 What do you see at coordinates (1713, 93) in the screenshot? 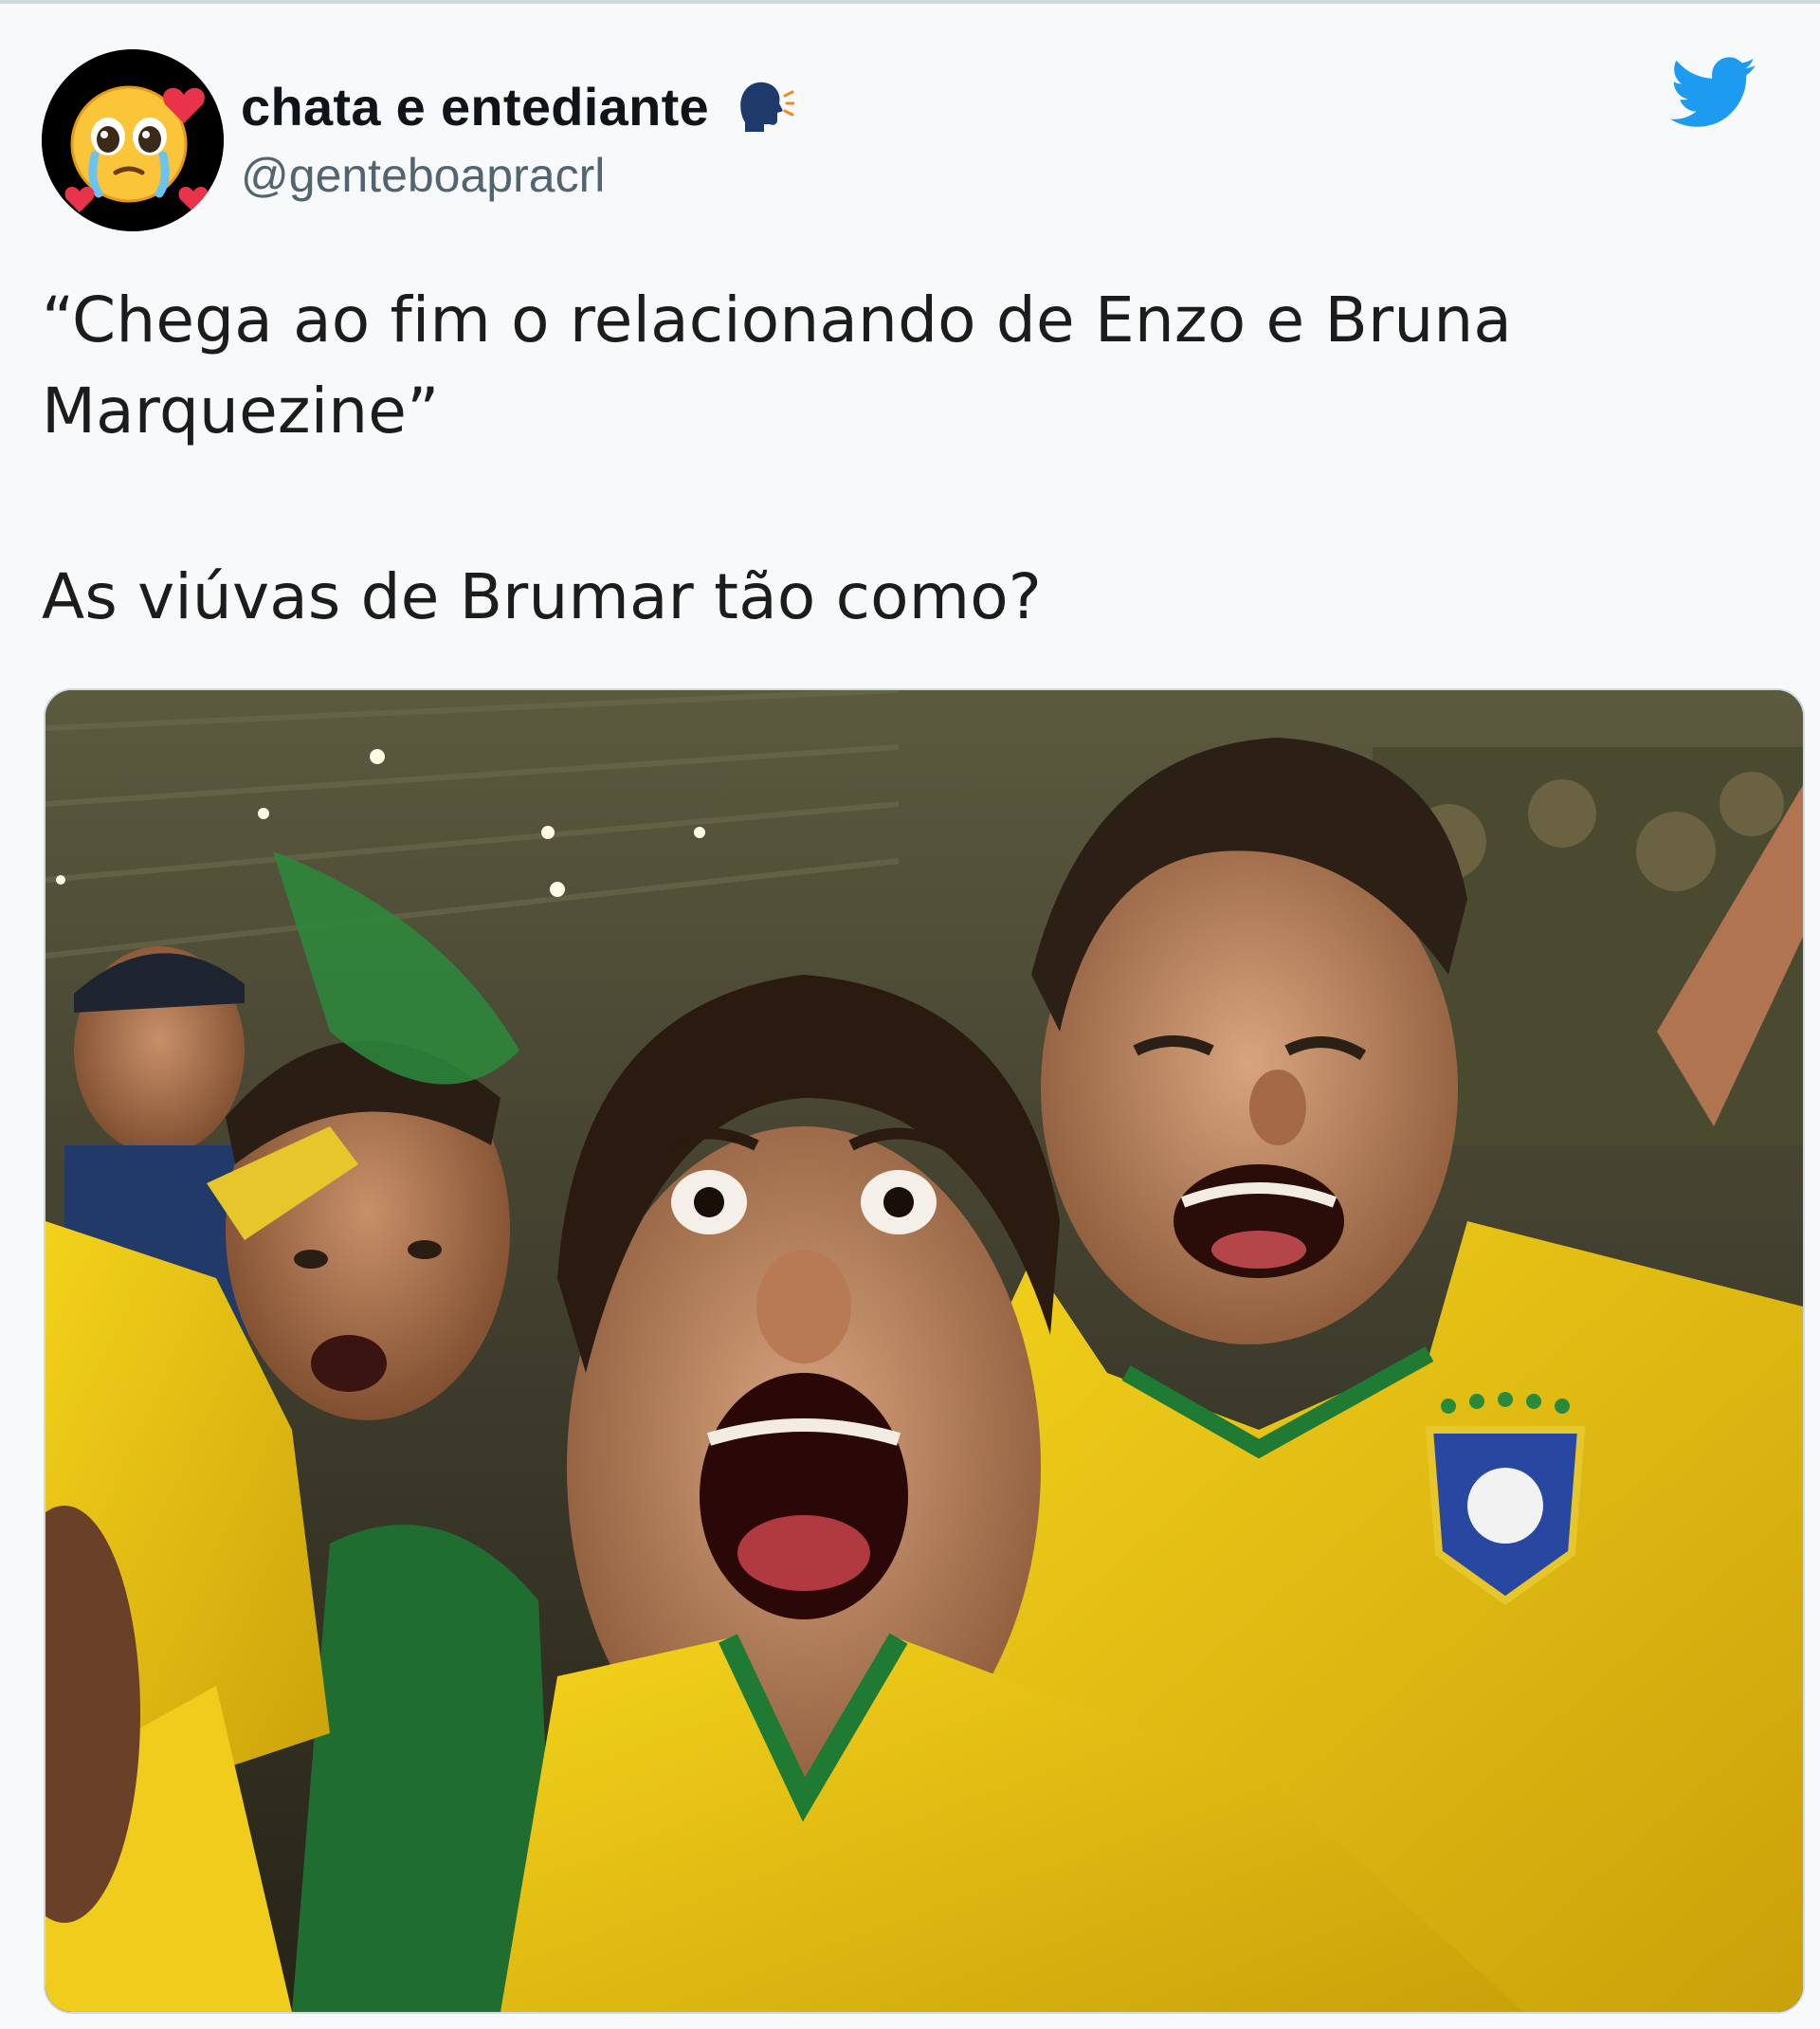
I see `twitter-bird-icon` at bounding box center [1713, 93].